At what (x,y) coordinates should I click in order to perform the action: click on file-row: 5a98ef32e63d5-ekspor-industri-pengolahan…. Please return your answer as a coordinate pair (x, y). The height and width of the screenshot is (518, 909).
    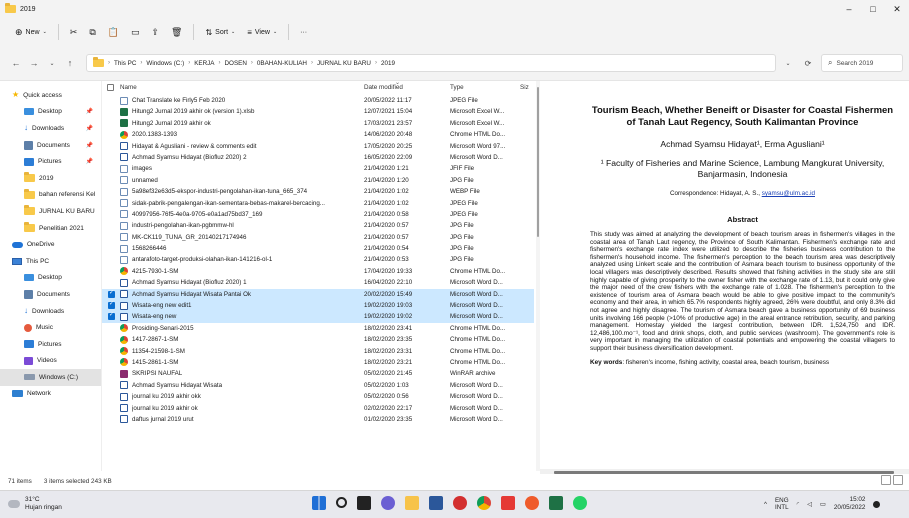
    Looking at the image, I should click on (318, 191).